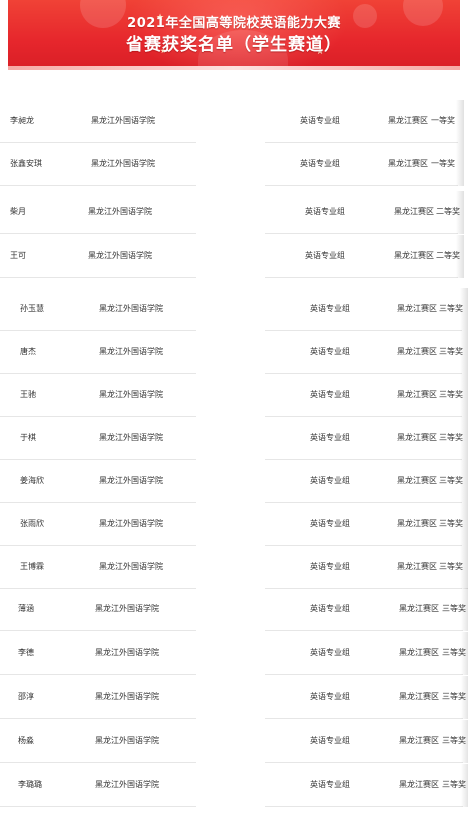 The image size is (468, 814). Describe the element at coordinates (32, 308) in the screenshot. I see `row-name: 孙玉慧` at that location.